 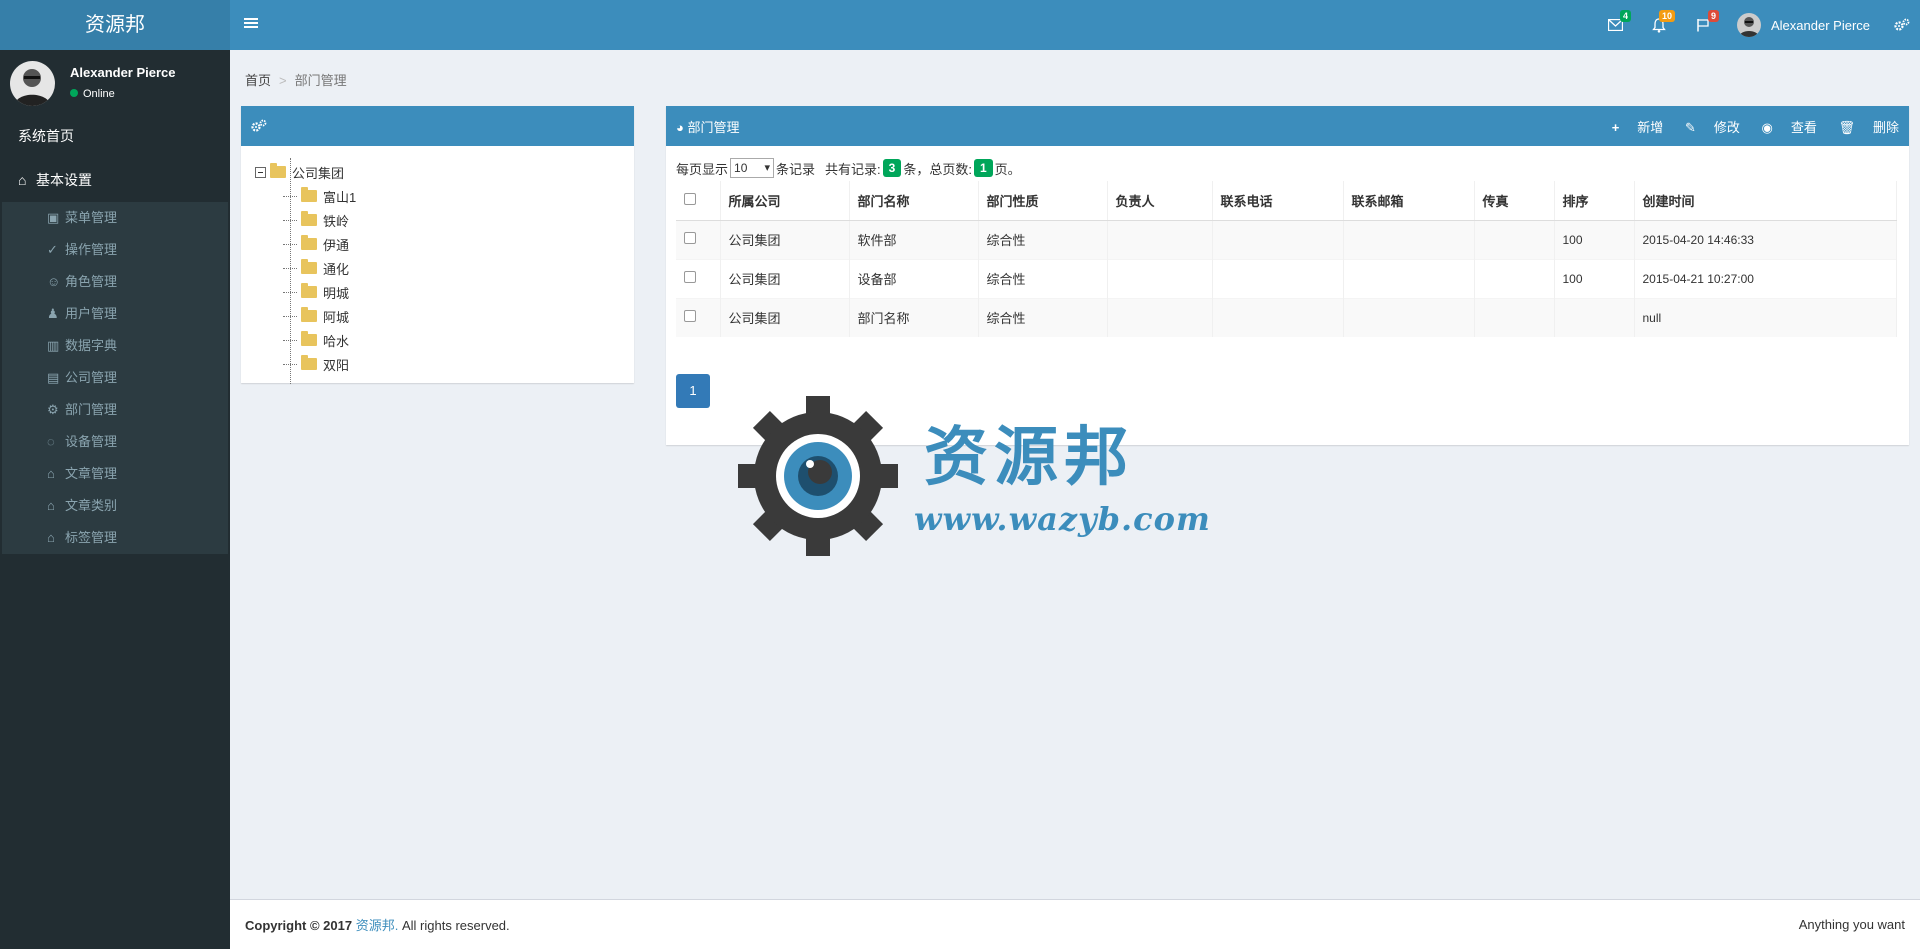 What do you see at coordinates (258, 80) in the screenshot?
I see `breadcrumb-home: 首页` at bounding box center [258, 80].